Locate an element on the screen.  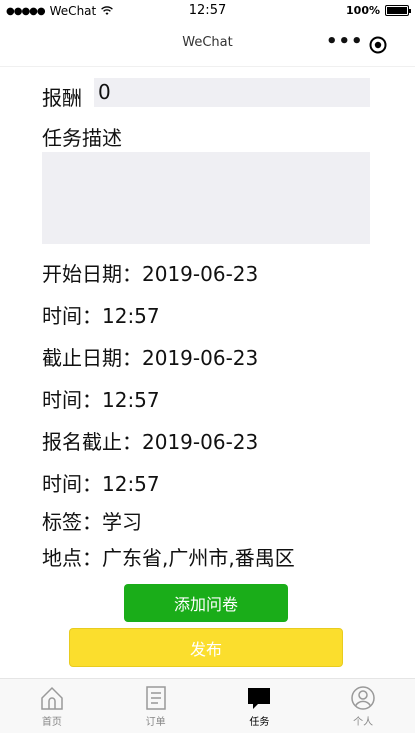
publish-button: 发布 is located at coordinates (206, 647).